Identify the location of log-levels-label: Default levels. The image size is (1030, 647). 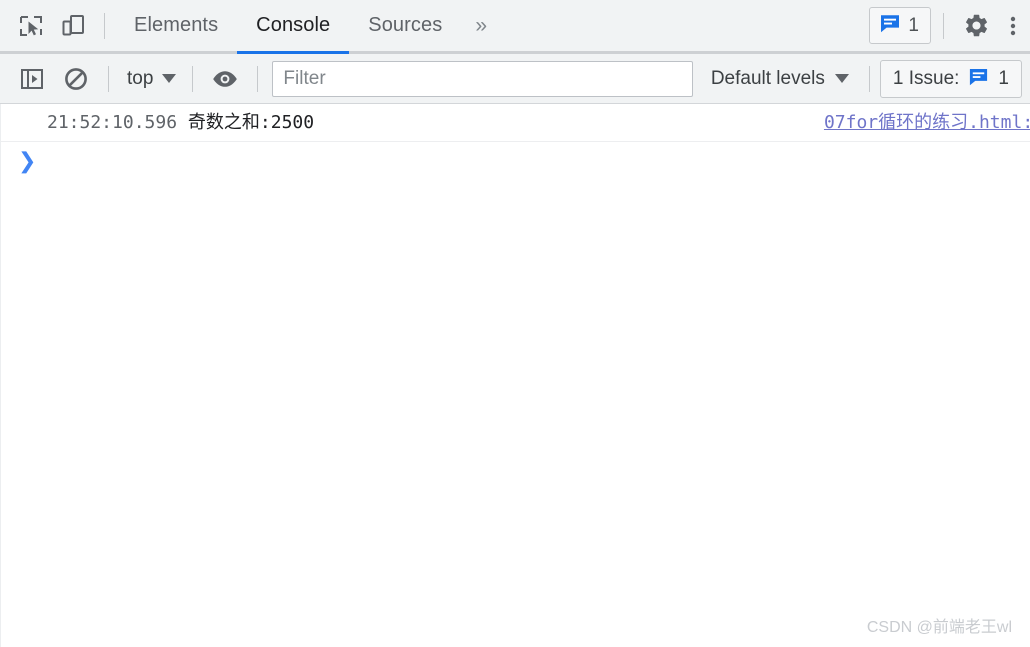
(767, 78).